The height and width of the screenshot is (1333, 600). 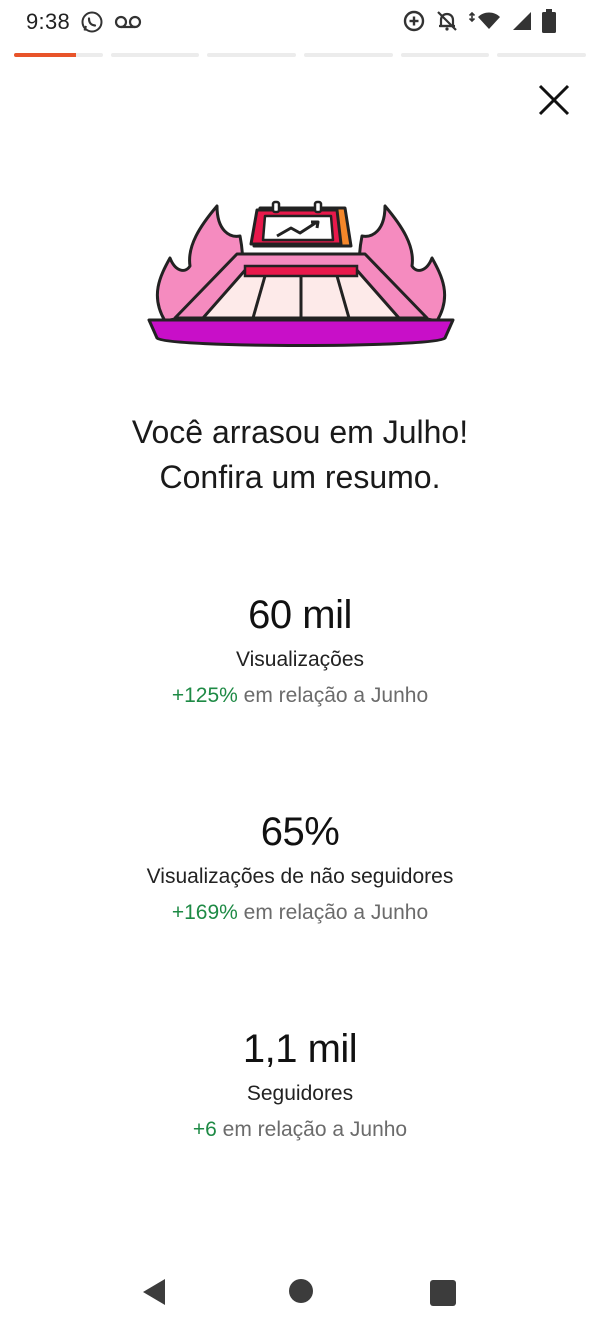 I want to click on recents-button, so click(x=443, y=1295).